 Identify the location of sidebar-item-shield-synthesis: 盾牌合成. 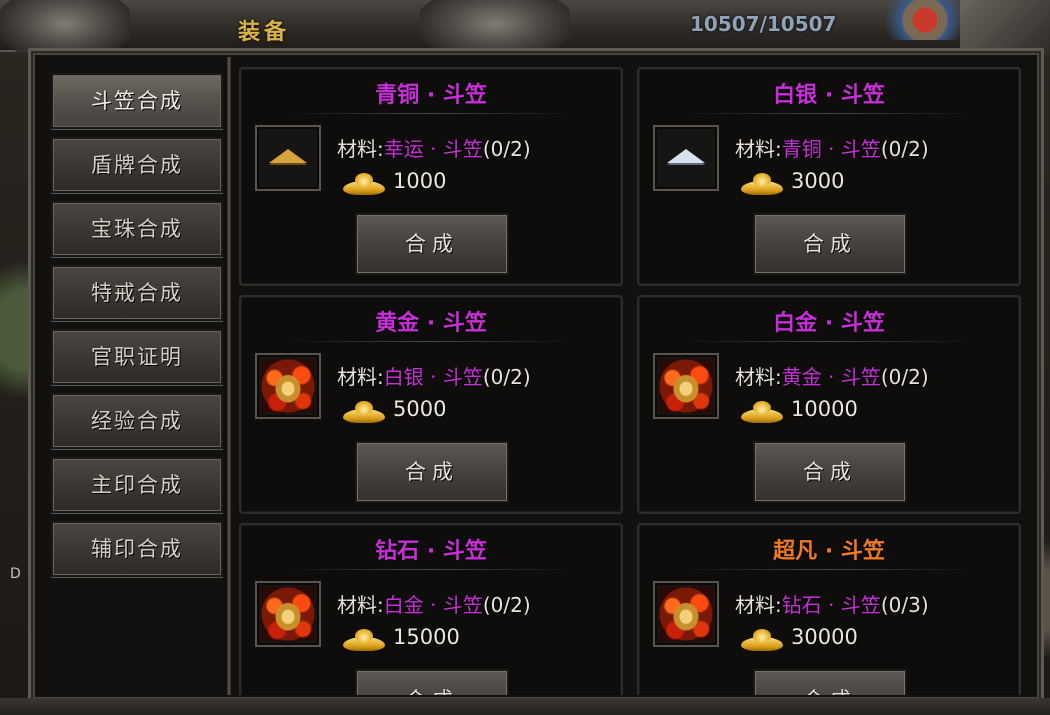
(137, 165).